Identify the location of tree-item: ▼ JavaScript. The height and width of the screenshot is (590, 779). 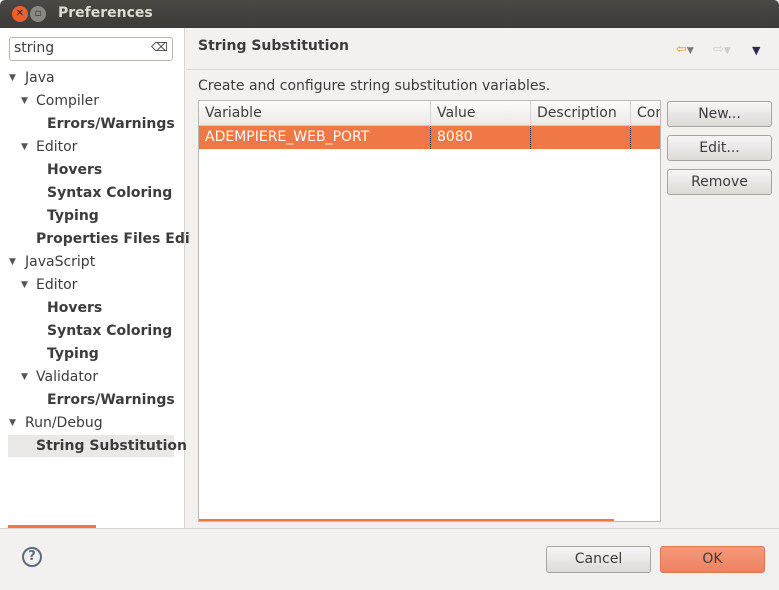
(52, 262).